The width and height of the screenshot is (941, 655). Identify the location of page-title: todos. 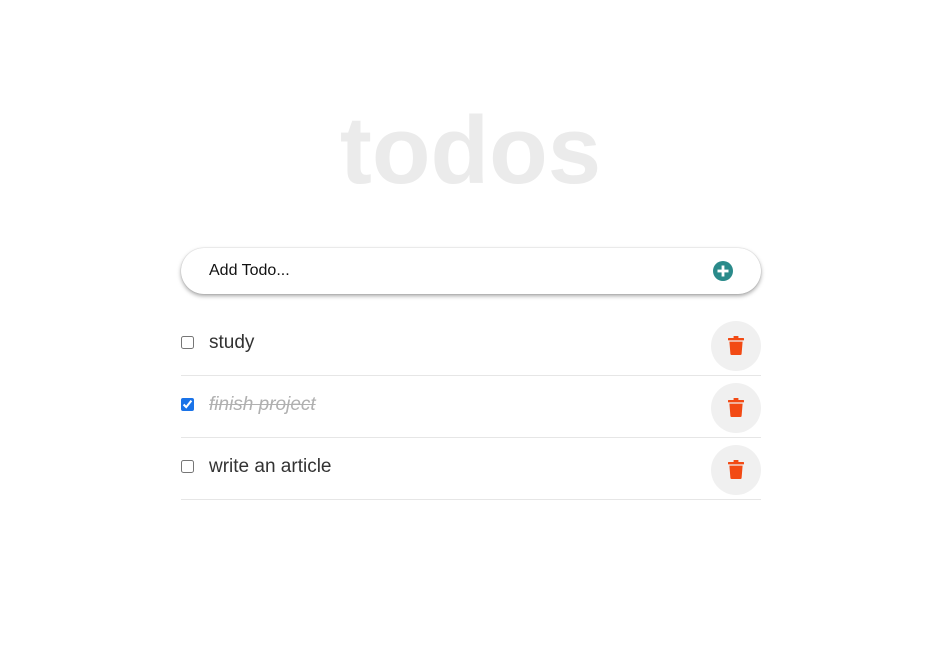
(470, 150).